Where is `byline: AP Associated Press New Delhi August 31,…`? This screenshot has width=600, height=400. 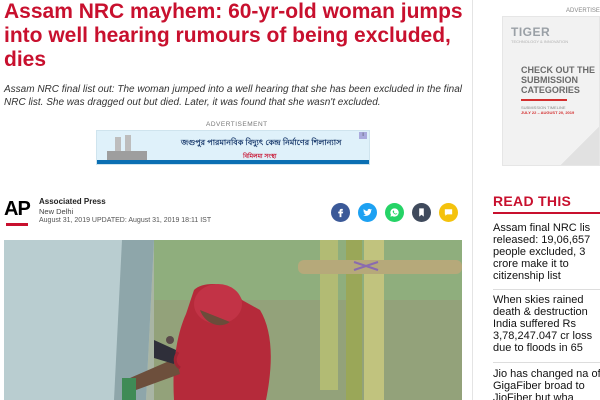 byline: AP Associated Press New Delhi August 31,… is located at coordinates (235, 214).